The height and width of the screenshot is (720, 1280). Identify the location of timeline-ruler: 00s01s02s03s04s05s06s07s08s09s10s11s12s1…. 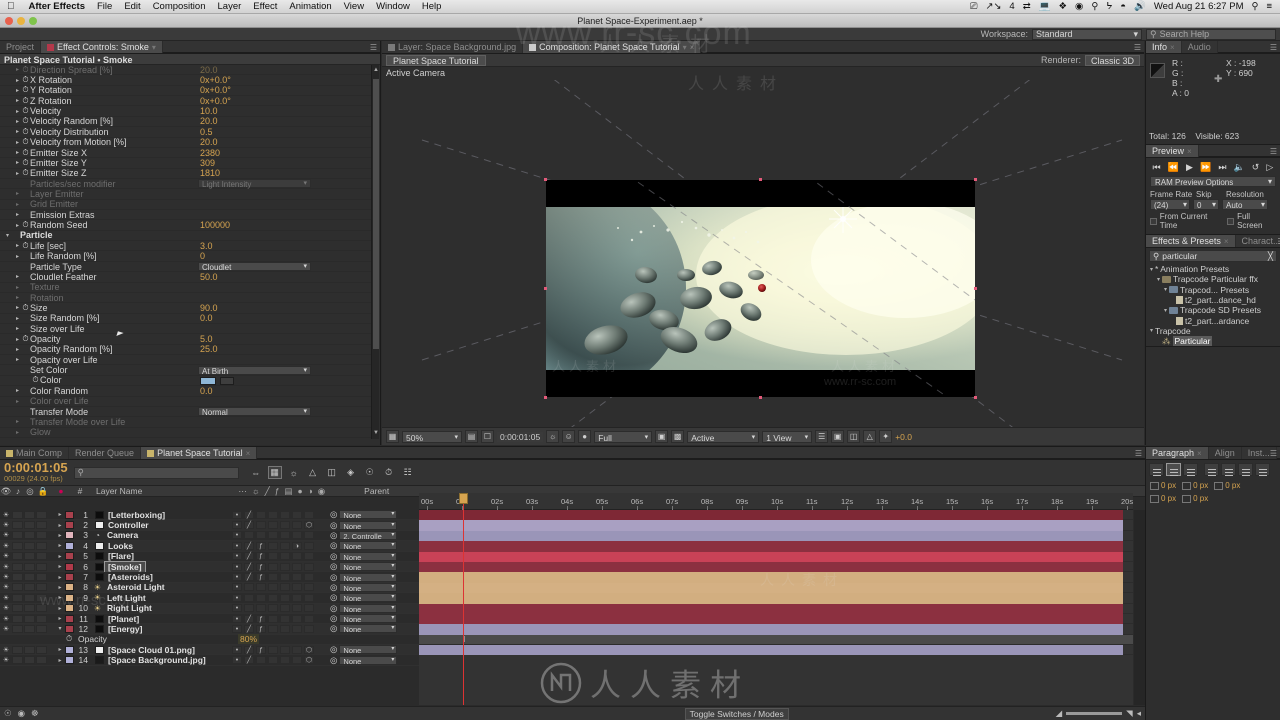
(776, 501).